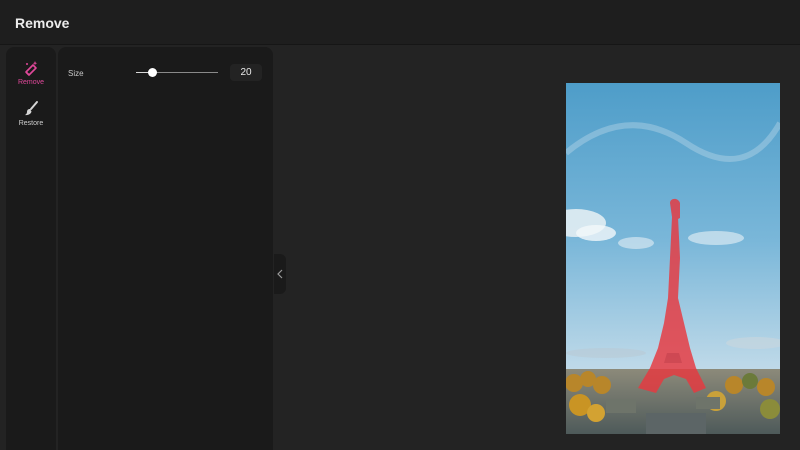 The width and height of the screenshot is (800, 450). I want to click on restore-tool-button: Restore, so click(31, 116).